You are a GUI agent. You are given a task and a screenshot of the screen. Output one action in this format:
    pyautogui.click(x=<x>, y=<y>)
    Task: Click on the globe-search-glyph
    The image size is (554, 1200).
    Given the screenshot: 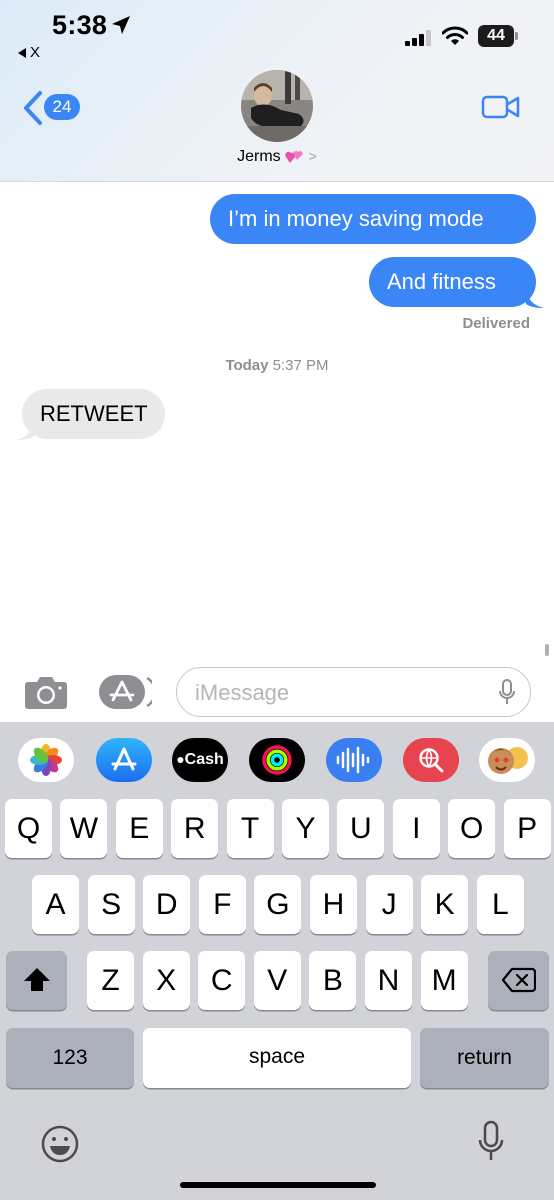 What is the action you would take?
    pyautogui.click(x=431, y=760)
    